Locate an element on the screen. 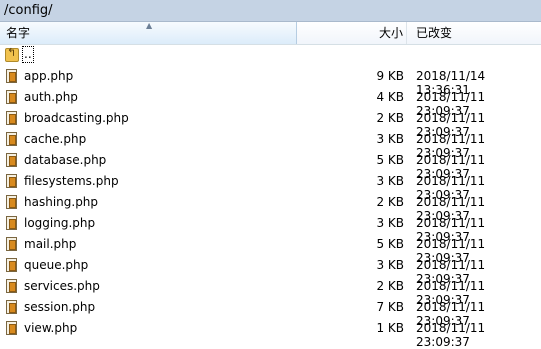  sort-ascending-icon: ▲ is located at coordinates (149, 25).